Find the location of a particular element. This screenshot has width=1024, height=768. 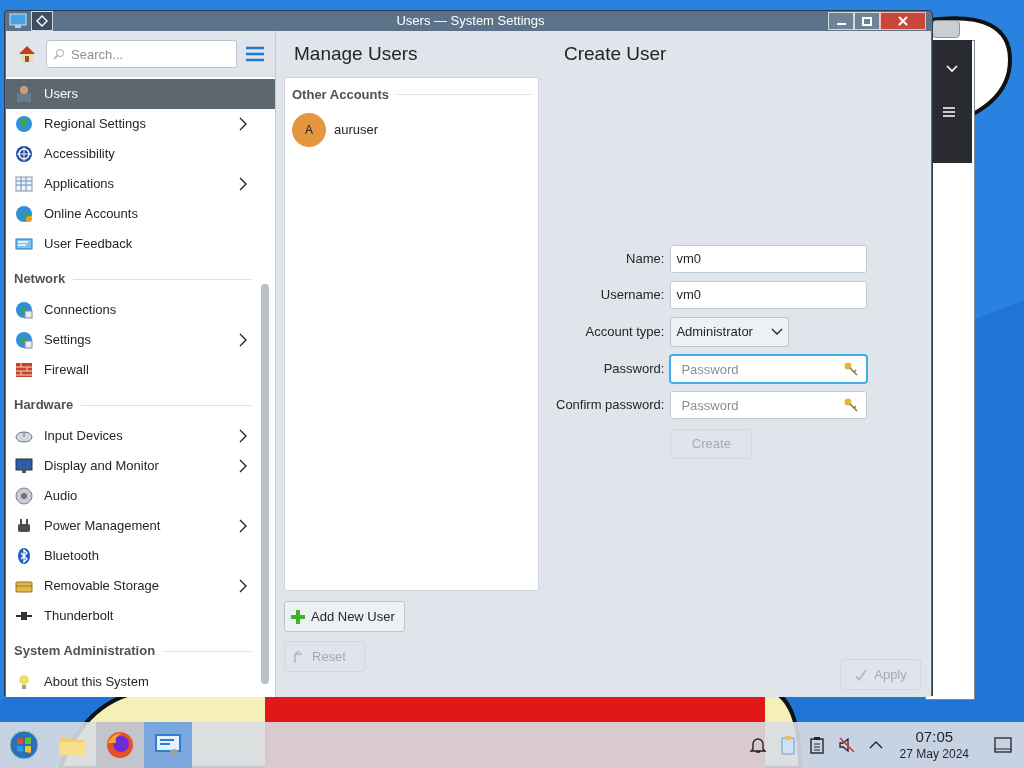

pin-button is located at coordinates (42, 21).